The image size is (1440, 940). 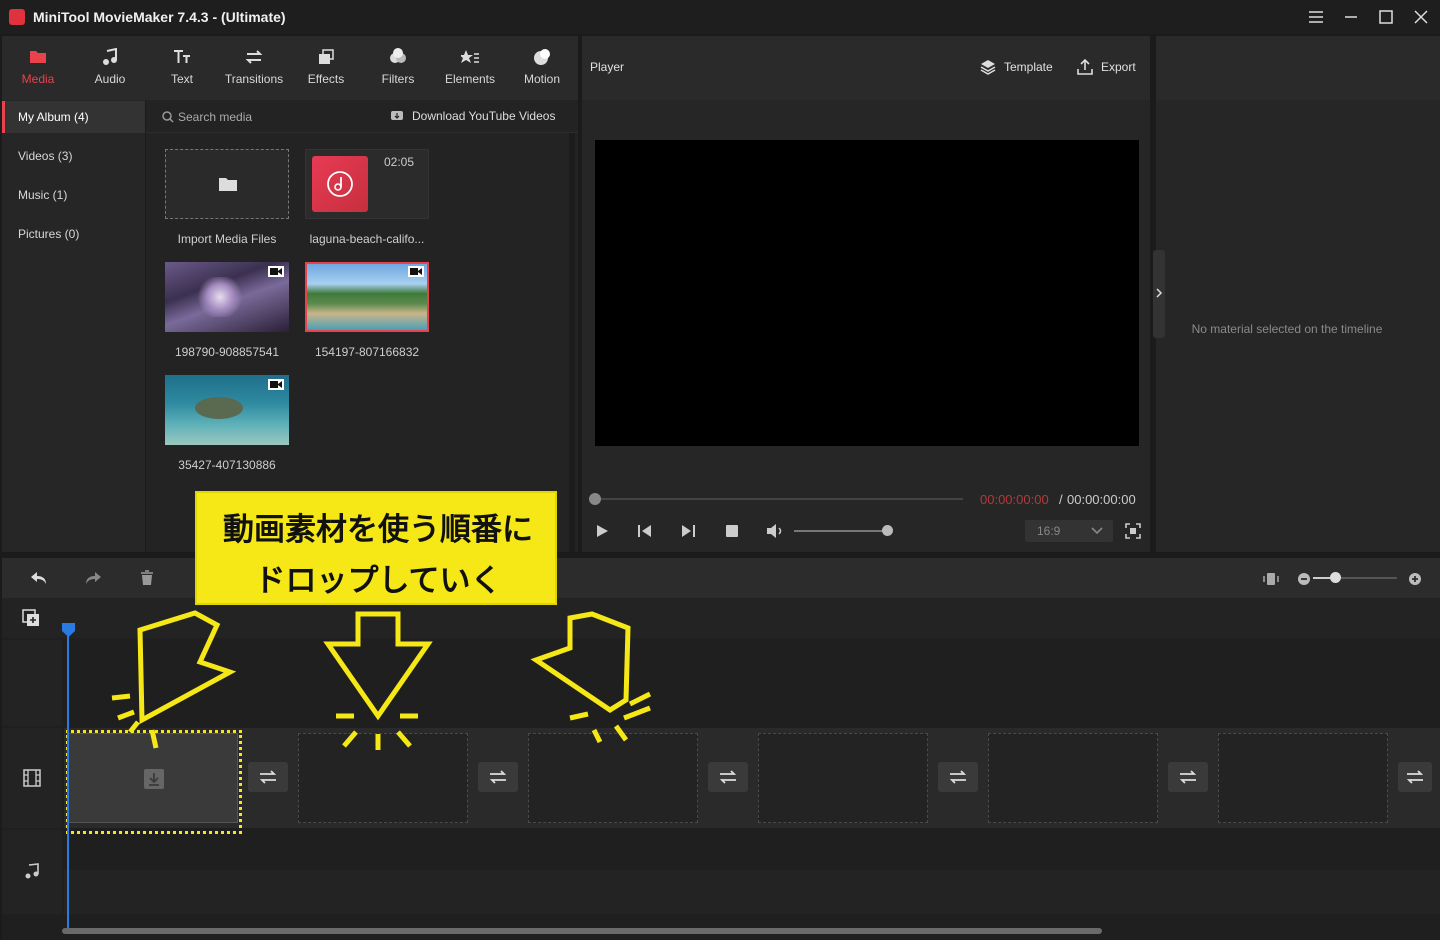 I want to click on search-input: Search media, so click(x=215, y=117).